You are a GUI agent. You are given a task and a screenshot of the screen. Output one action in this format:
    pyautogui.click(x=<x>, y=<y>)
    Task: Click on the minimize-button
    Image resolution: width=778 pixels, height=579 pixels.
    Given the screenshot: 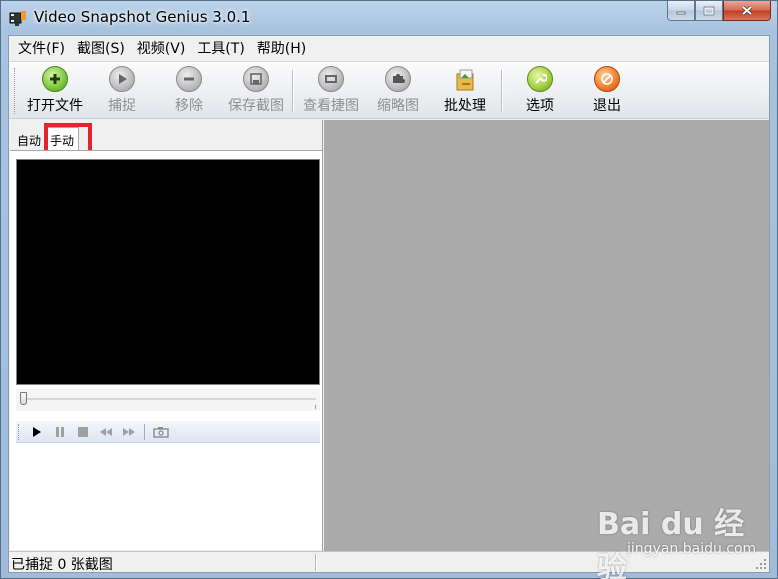 What is the action you would take?
    pyautogui.click(x=681, y=11)
    